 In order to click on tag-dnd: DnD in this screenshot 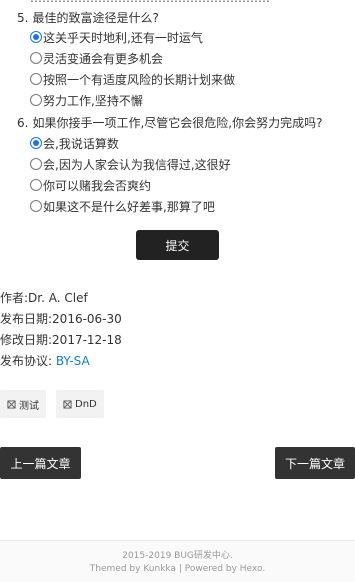, I will do `click(80, 404)`.